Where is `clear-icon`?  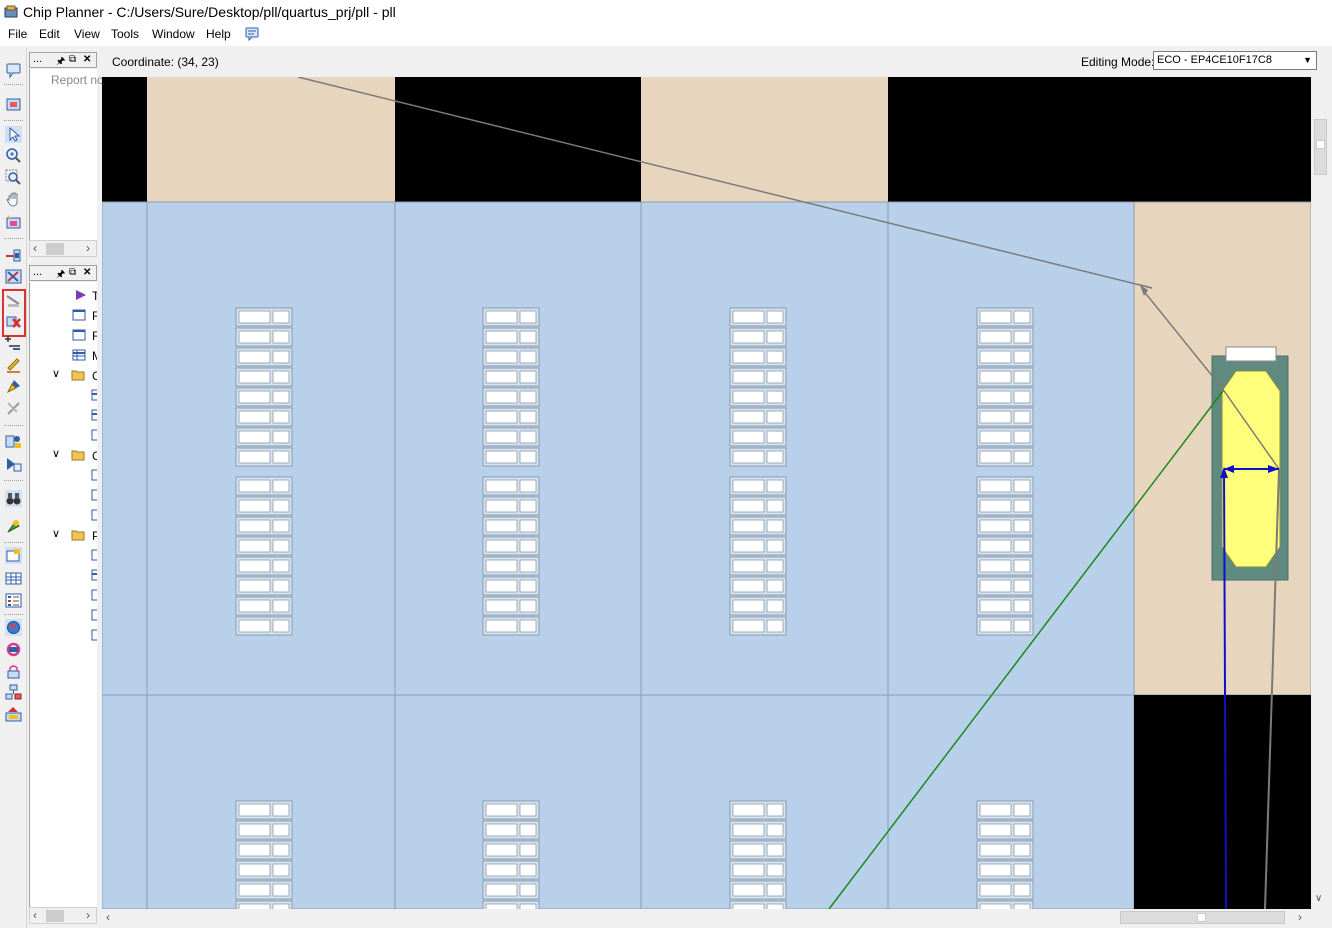 clear-icon is located at coordinates (13, 408).